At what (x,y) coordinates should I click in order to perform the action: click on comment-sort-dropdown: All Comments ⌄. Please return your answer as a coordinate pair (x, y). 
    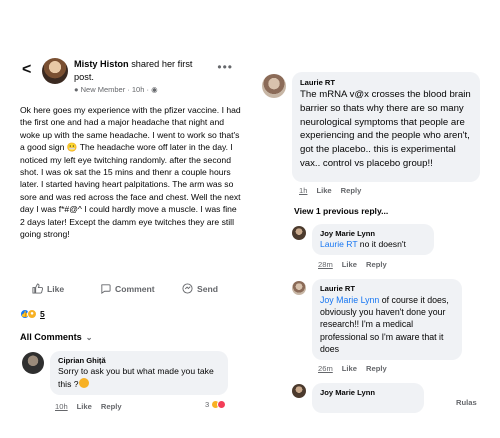
    Looking at the image, I should click on (56, 337).